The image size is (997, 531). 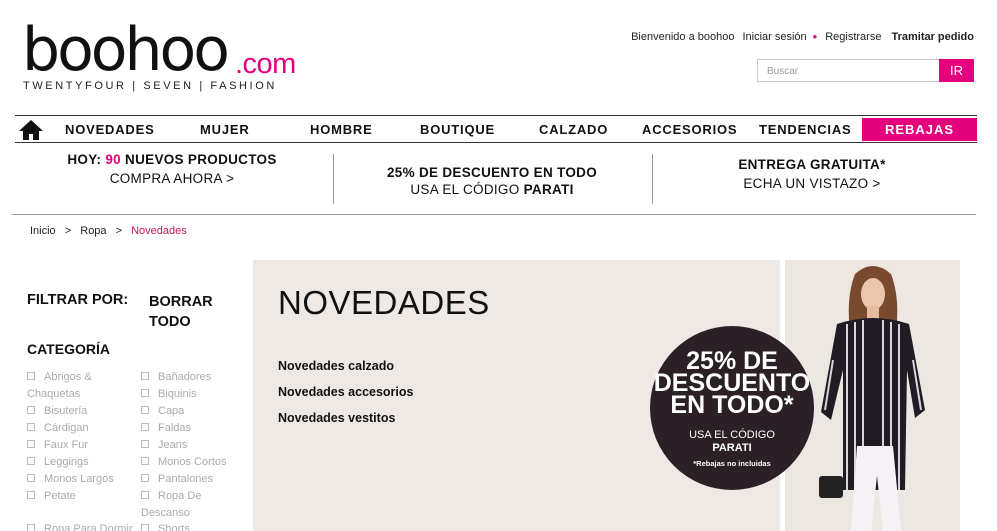 I want to click on category-checkbox: Biquinis, so click(x=169, y=394).